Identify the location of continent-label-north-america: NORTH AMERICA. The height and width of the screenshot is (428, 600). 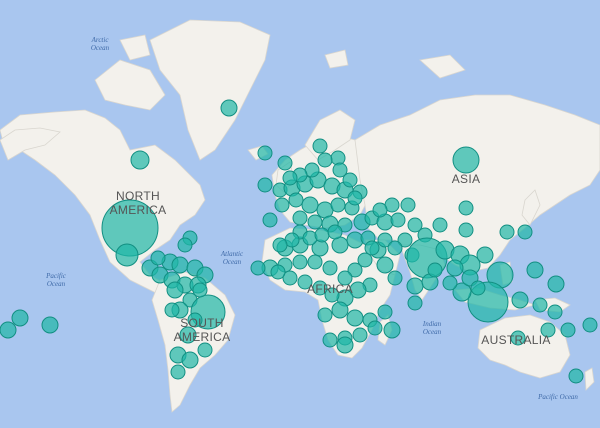
(138, 203).